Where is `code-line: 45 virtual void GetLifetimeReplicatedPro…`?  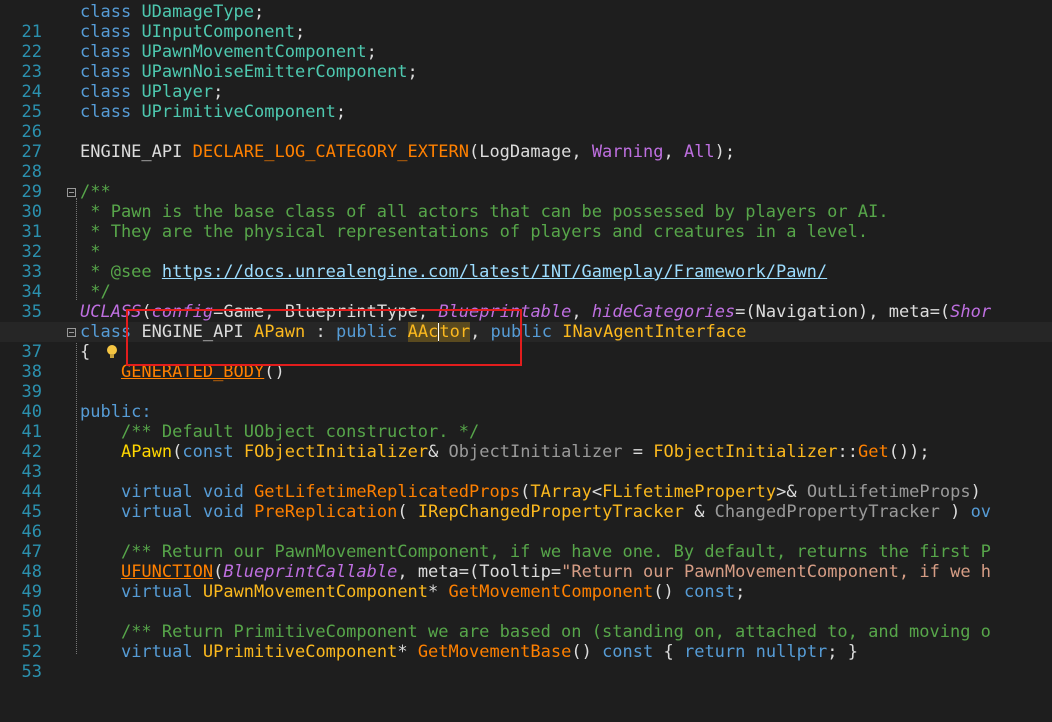
code-line: 45 virtual void GetLifetimeReplicatedPro… is located at coordinates (526, 502).